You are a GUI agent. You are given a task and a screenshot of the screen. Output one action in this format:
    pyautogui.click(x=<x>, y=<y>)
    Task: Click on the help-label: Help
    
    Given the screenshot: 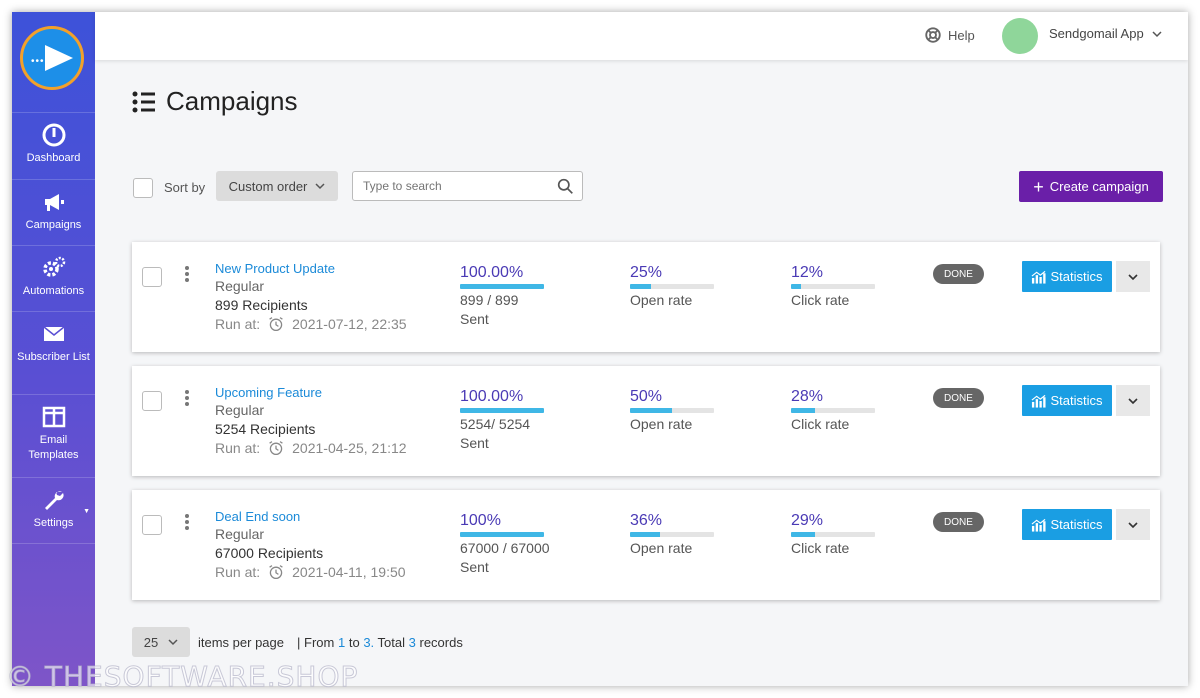 What is the action you would take?
    pyautogui.click(x=961, y=35)
    